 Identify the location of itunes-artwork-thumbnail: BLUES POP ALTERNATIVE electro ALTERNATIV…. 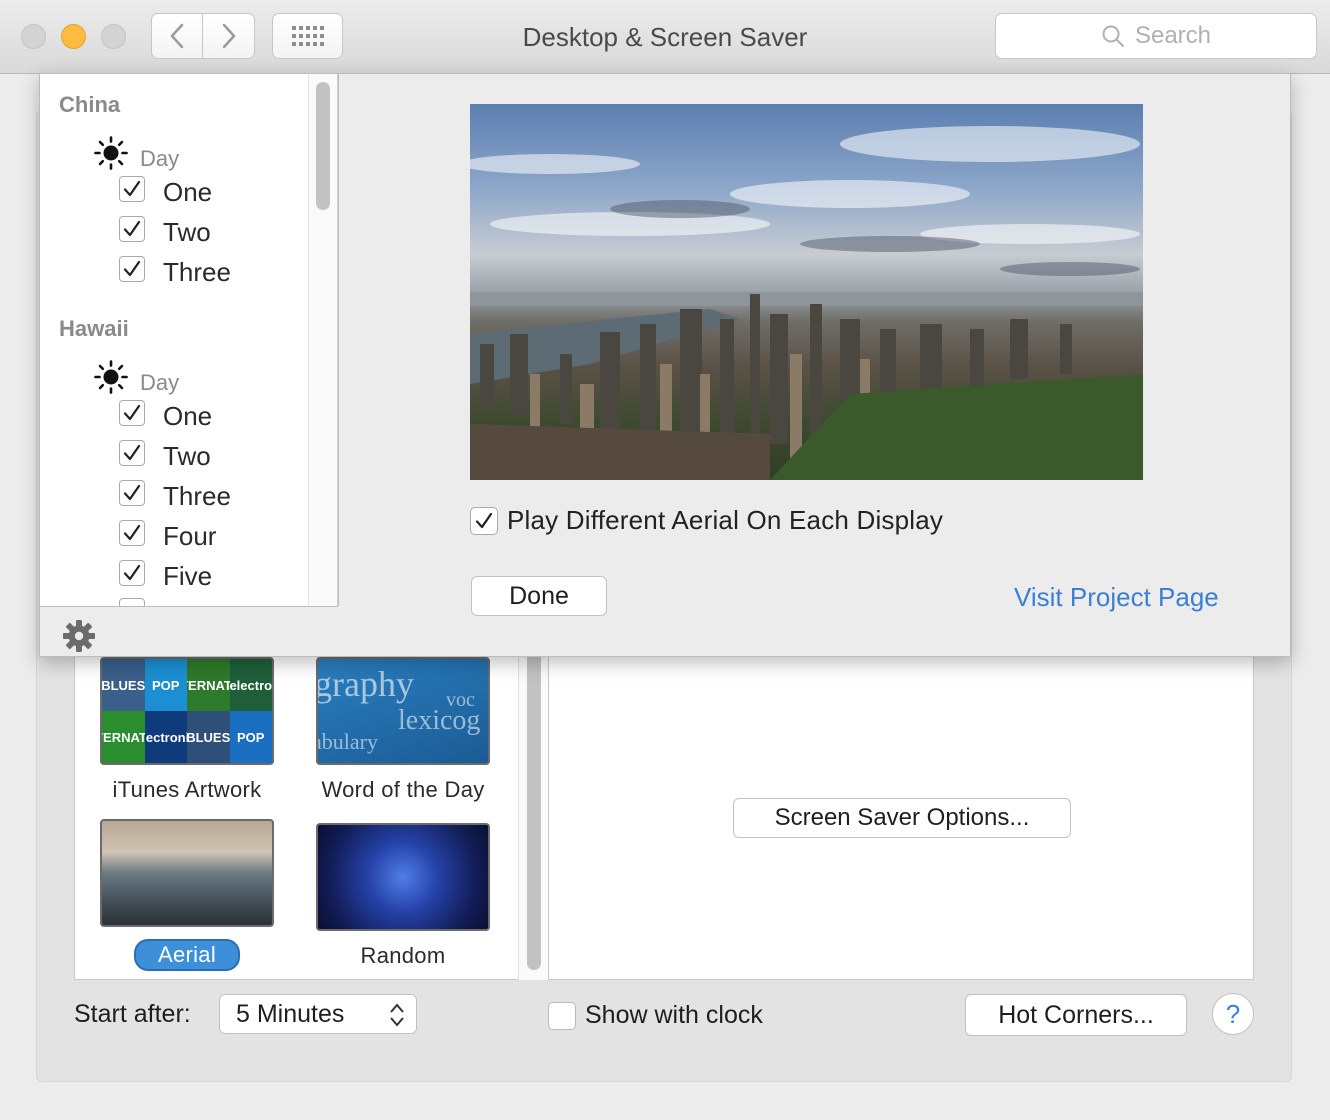
(187, 711).